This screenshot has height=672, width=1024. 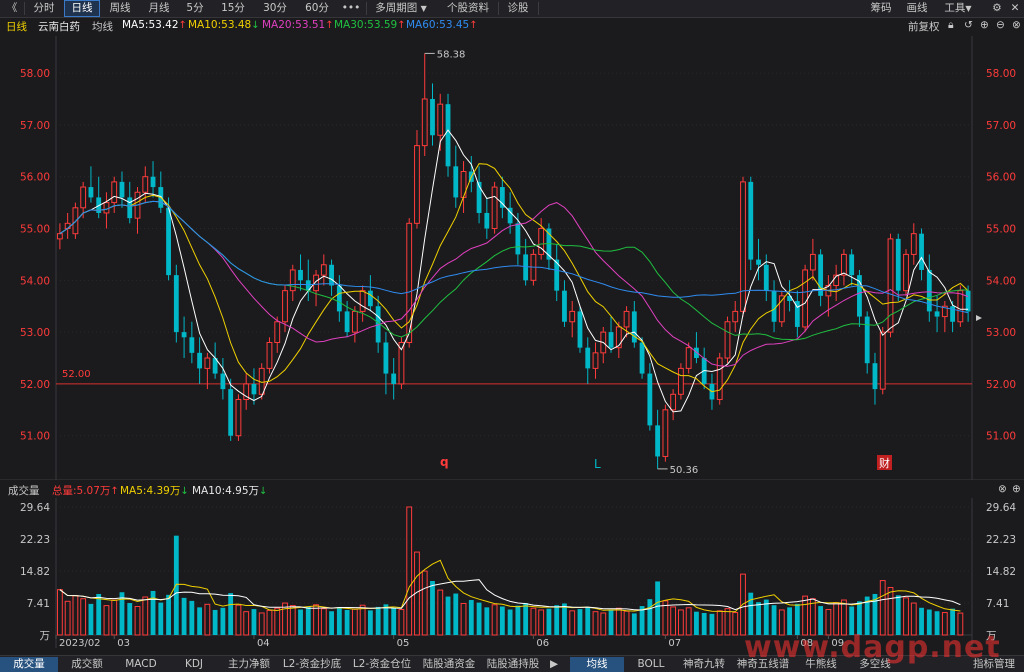 I want to click on tab-fenshi: 分时, so click(x=44, y=8).